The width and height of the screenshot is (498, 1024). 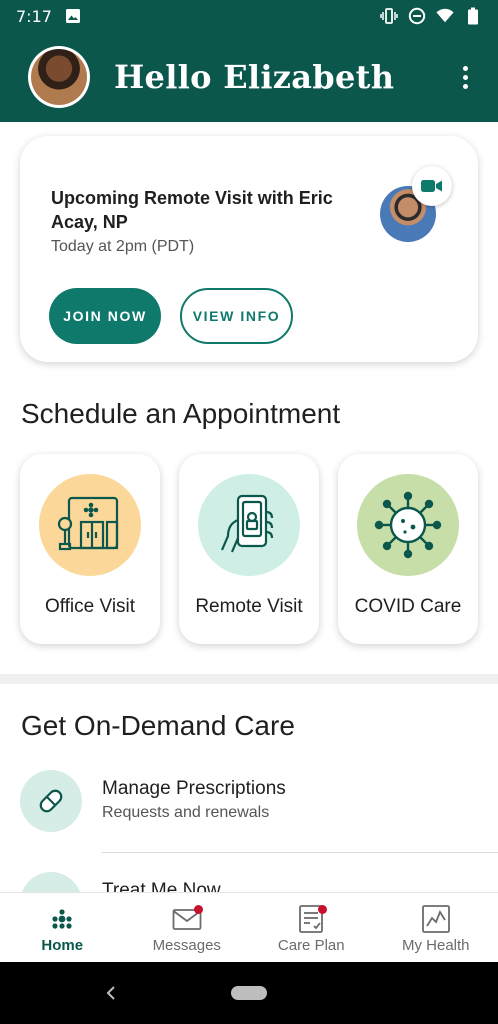 What do you see at coordinates (254, 77) in the screenshot?
I see `greeting-title: Hello Elizabeth` at bounding box center [254, 77].